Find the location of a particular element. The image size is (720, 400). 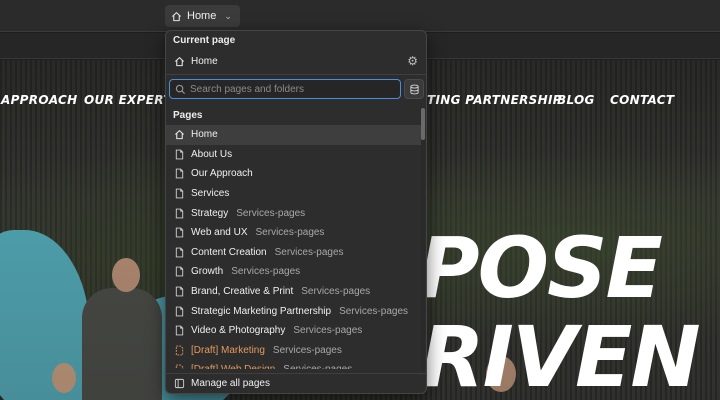

page-list-item-label: Services is located at coordinates (210, 194).